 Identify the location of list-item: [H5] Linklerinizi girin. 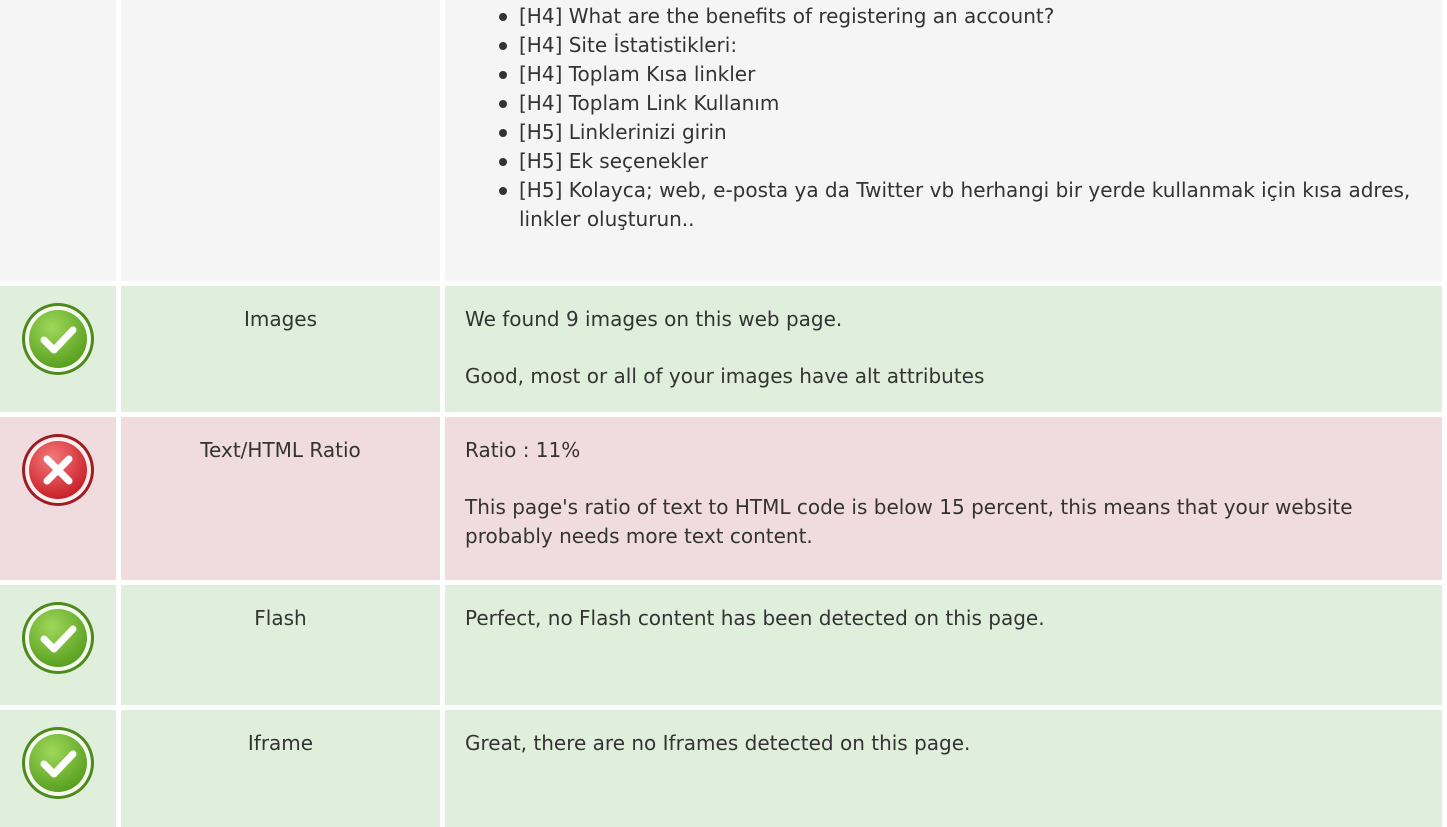
(960, 132).